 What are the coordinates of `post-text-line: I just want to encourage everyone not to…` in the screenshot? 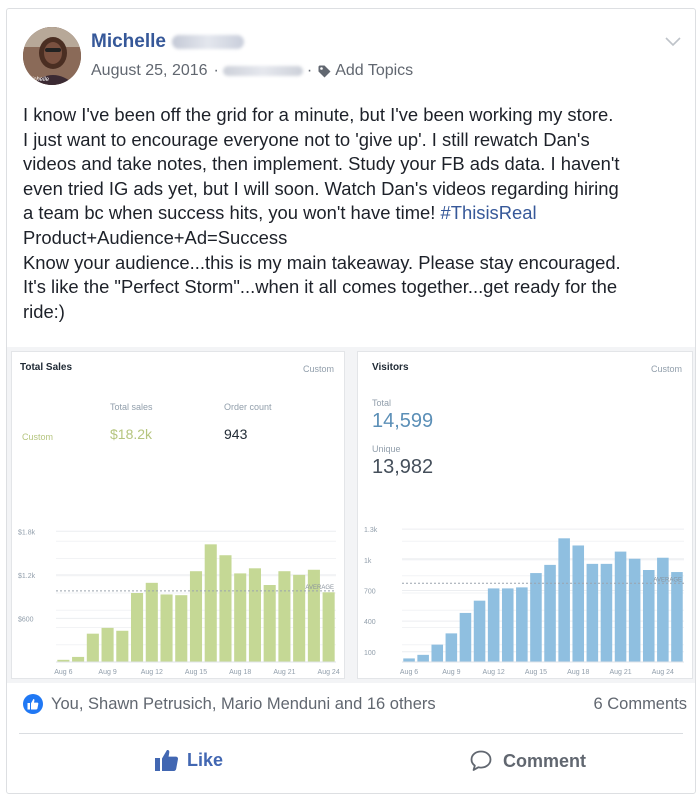 It's located at (306, 139).